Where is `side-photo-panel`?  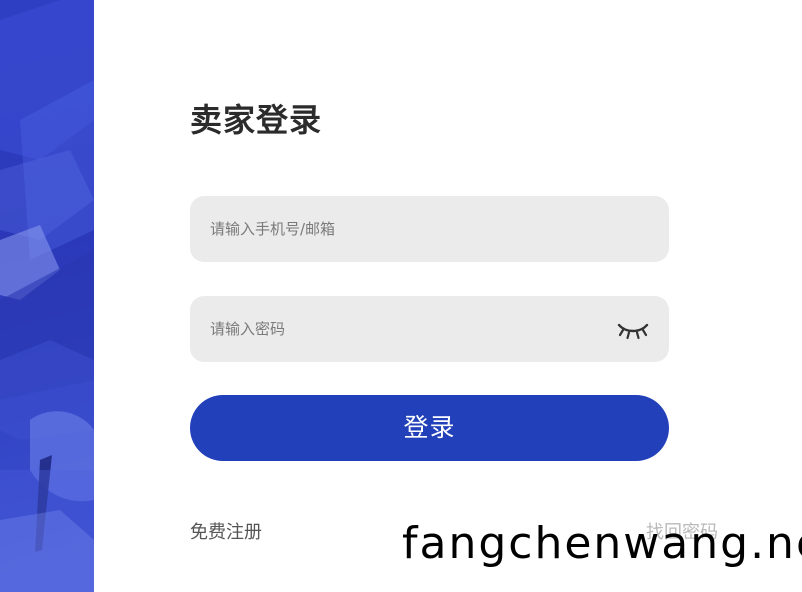 side-photo-panel is located at coordinates (47, 296).